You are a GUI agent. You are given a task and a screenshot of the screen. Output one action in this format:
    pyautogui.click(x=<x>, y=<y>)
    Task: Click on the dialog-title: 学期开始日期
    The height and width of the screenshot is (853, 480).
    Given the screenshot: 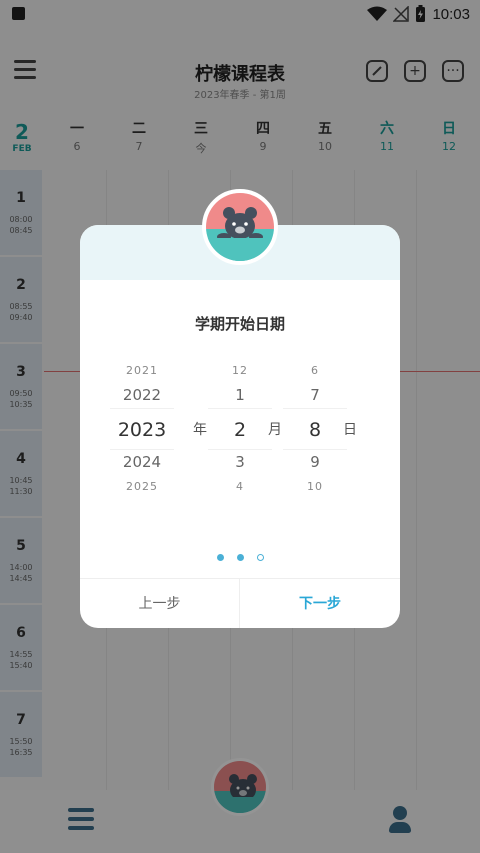 What is the action you would take?
    pyautogui.click(x=239, y=324)
    